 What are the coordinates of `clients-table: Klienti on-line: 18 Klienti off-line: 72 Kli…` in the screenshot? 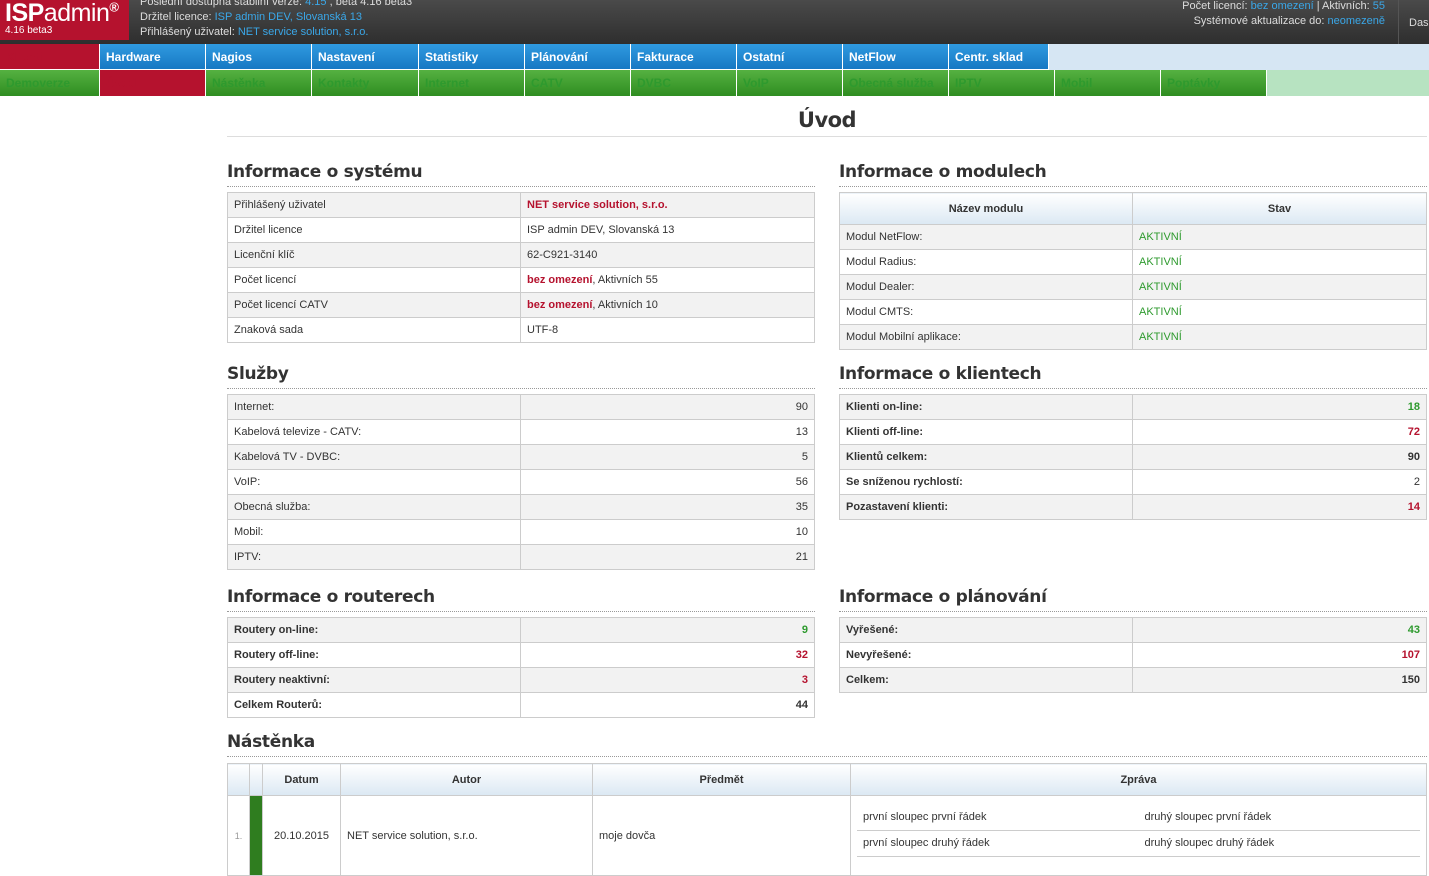 It's located at (1133, 457).